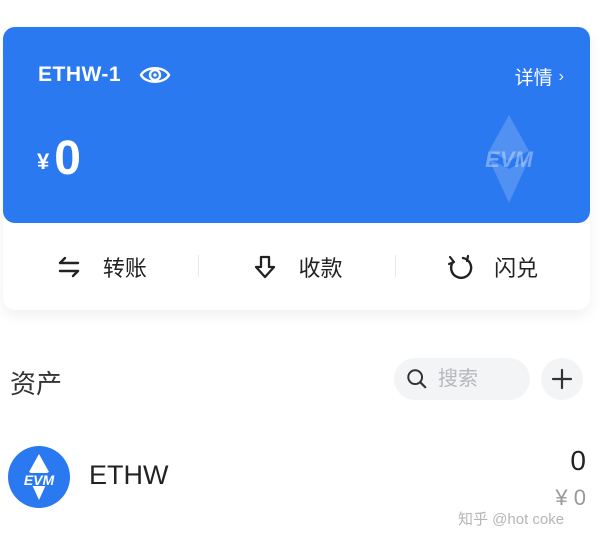 The width and height of the screenshot is (600, 544). What do you see at coordinates (460, 266) in the screenshot?
I see `swap-cycle-icon` at bounding box center [460, 266].